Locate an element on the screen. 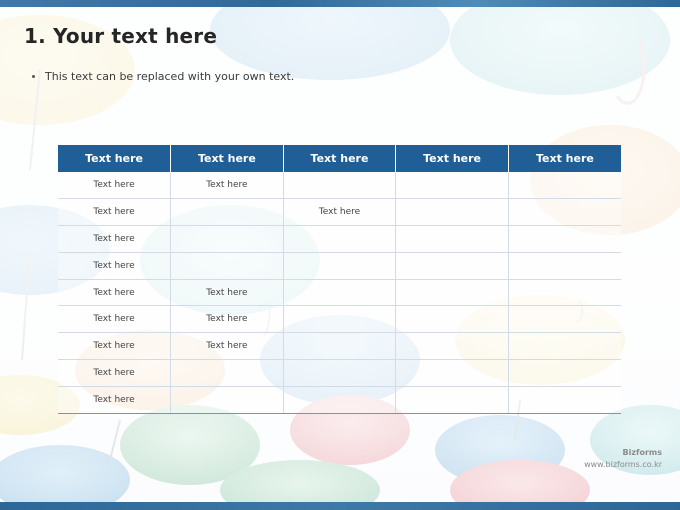  bottom-accent-bar is located at coordinates (340, 506).